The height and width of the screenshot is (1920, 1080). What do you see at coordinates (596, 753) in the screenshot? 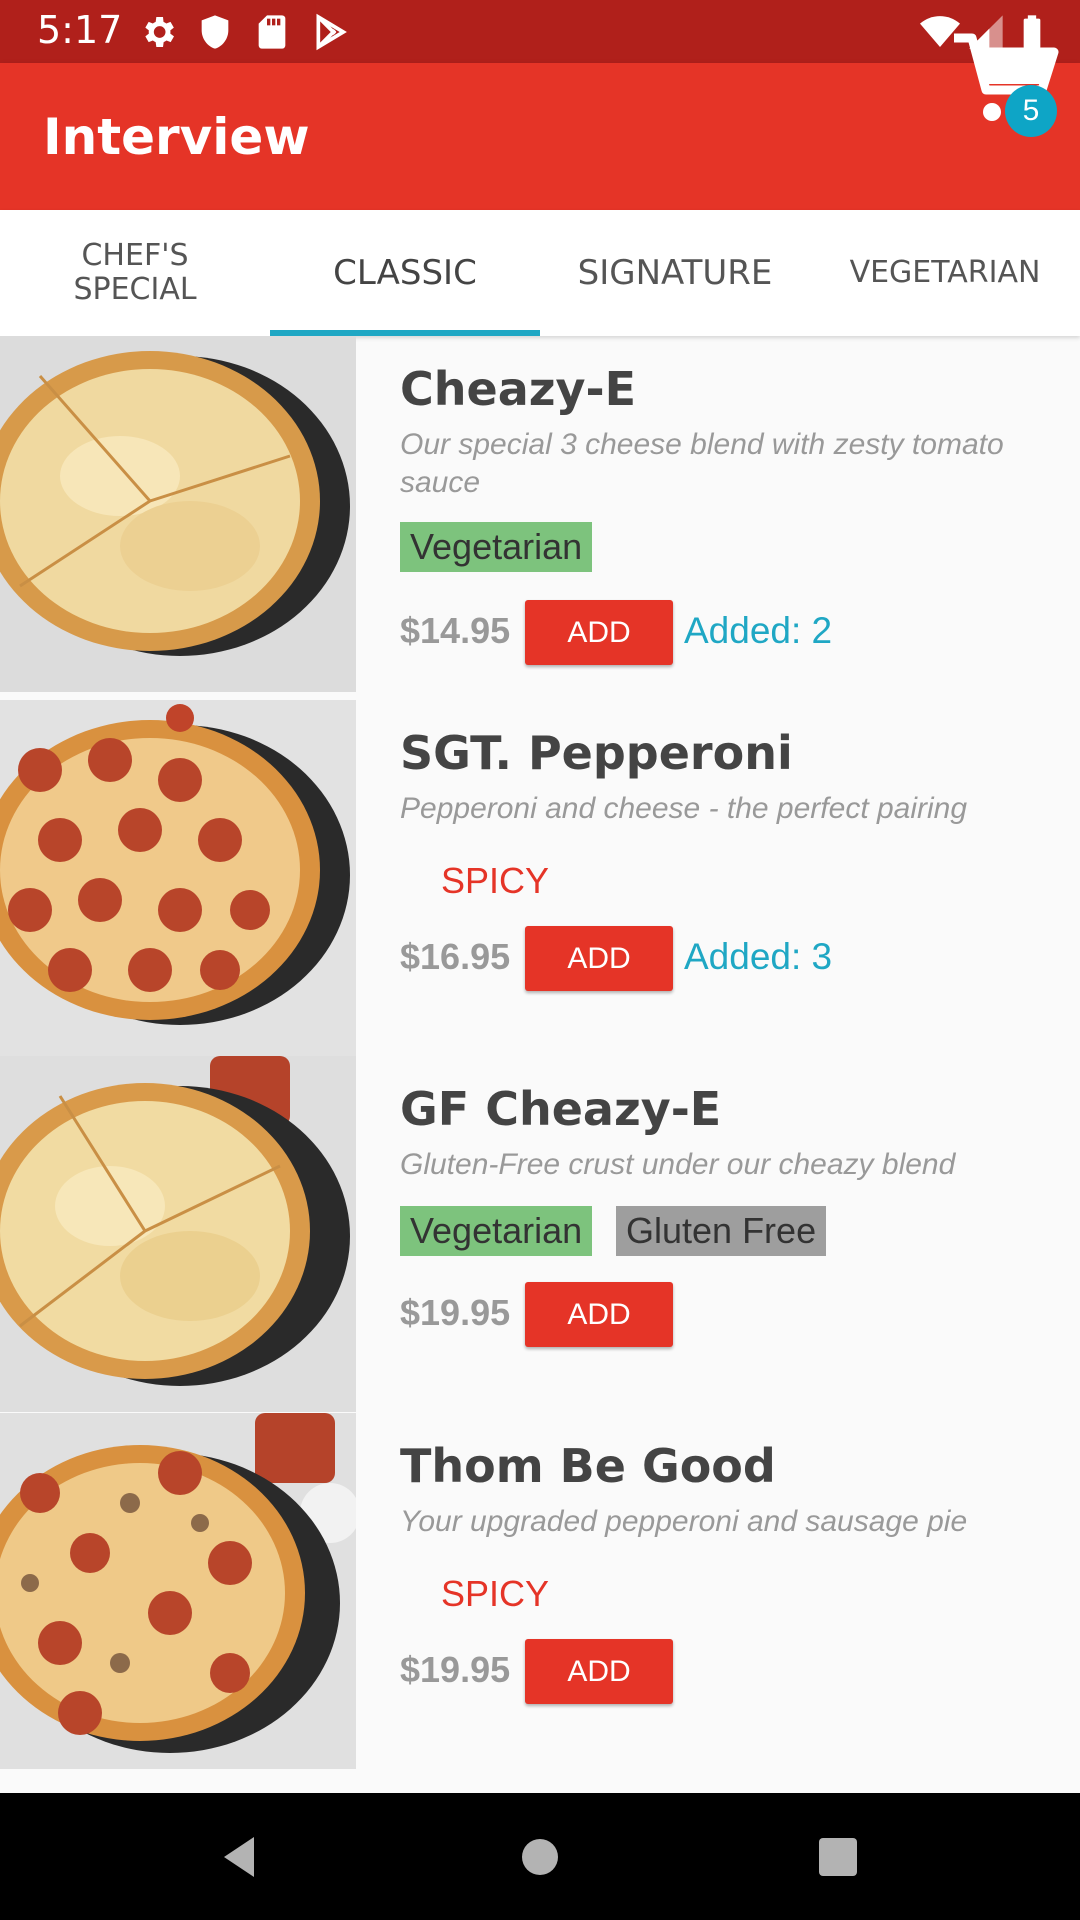
I see `item-title: SGT. Pepperoni` at bounding box center [596, 753].